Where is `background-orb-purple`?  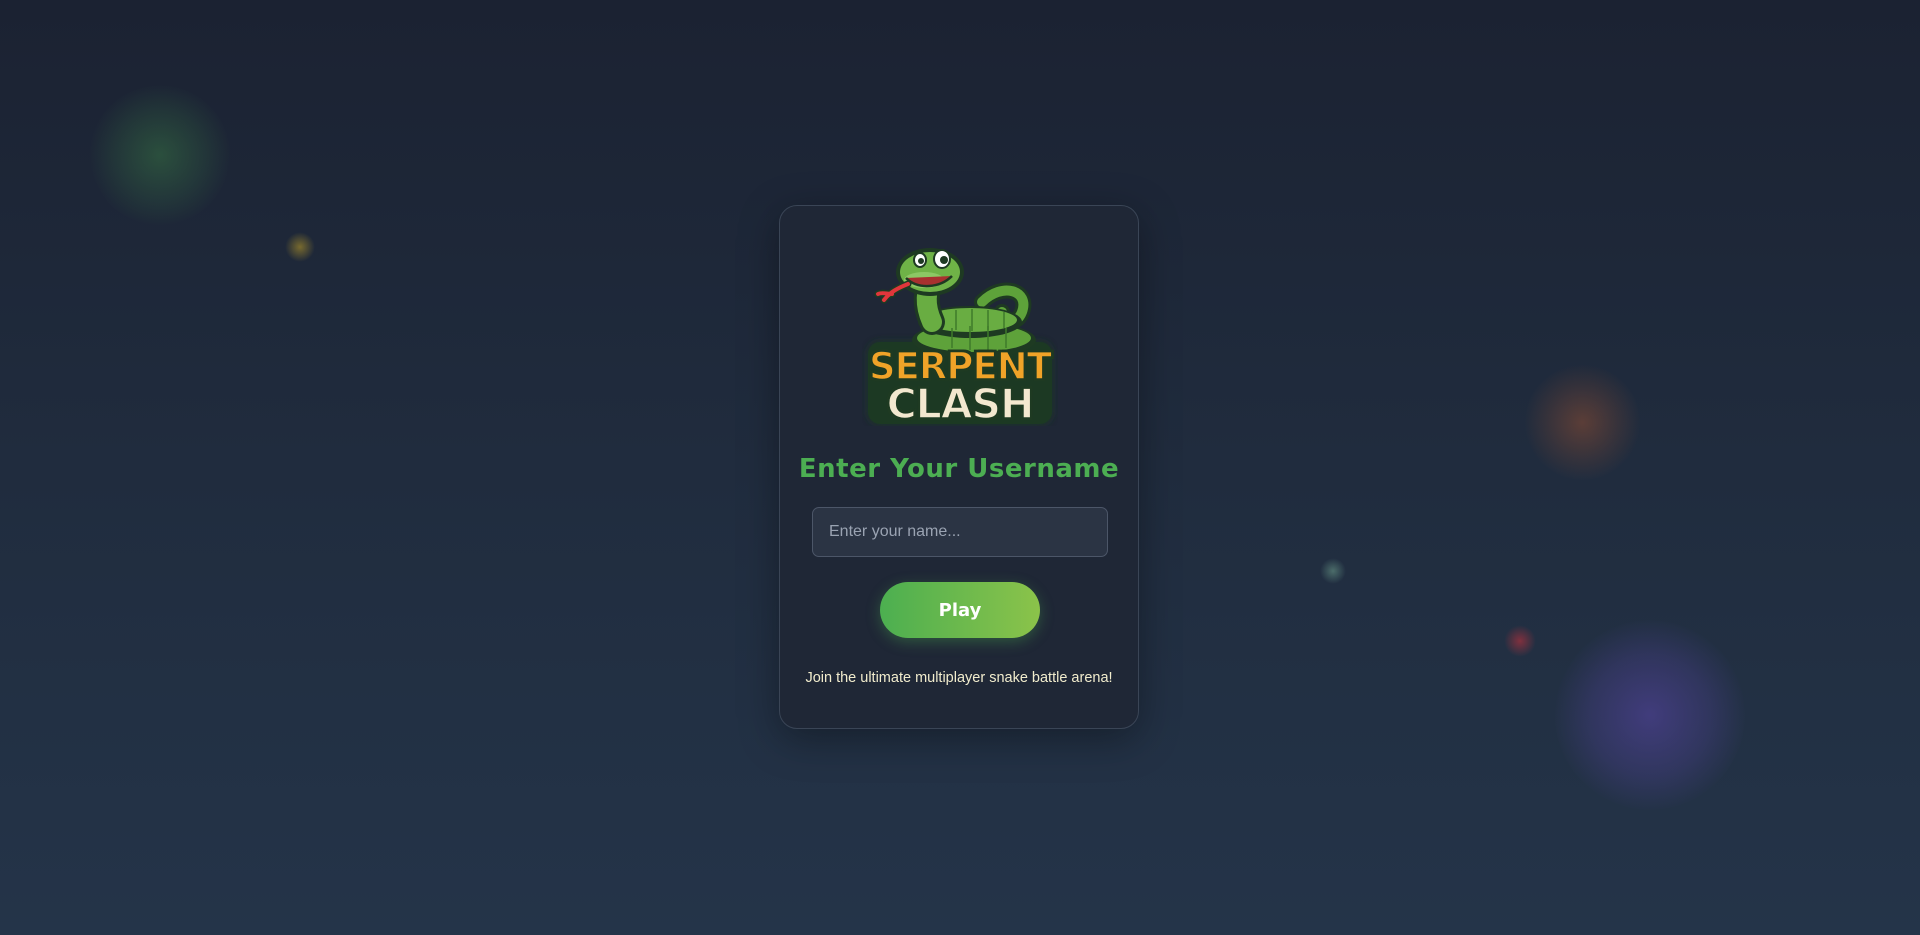
background-orb-purple is located at coordinates (1650, 715).